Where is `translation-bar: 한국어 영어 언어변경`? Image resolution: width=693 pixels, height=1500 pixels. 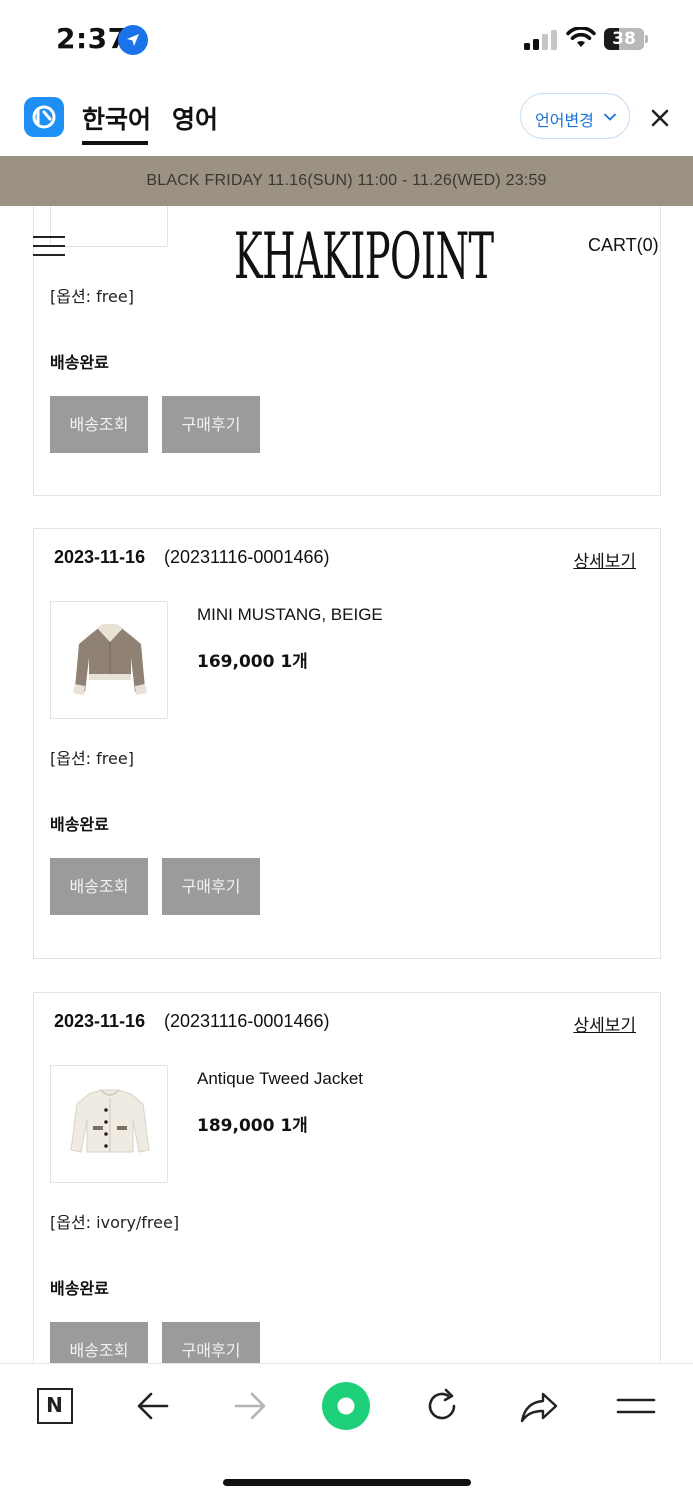
translation-bar: 한국어 영어 언어변경 is located at coordinates (346, 118).